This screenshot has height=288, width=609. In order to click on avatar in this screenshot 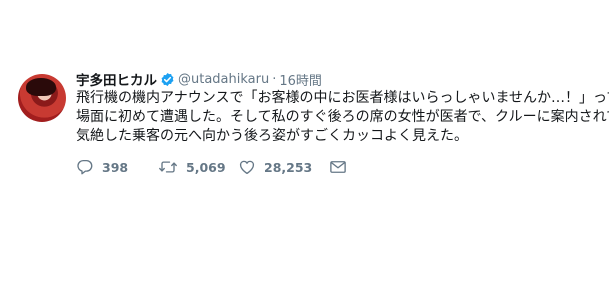, I will do `click(42, 98)`.